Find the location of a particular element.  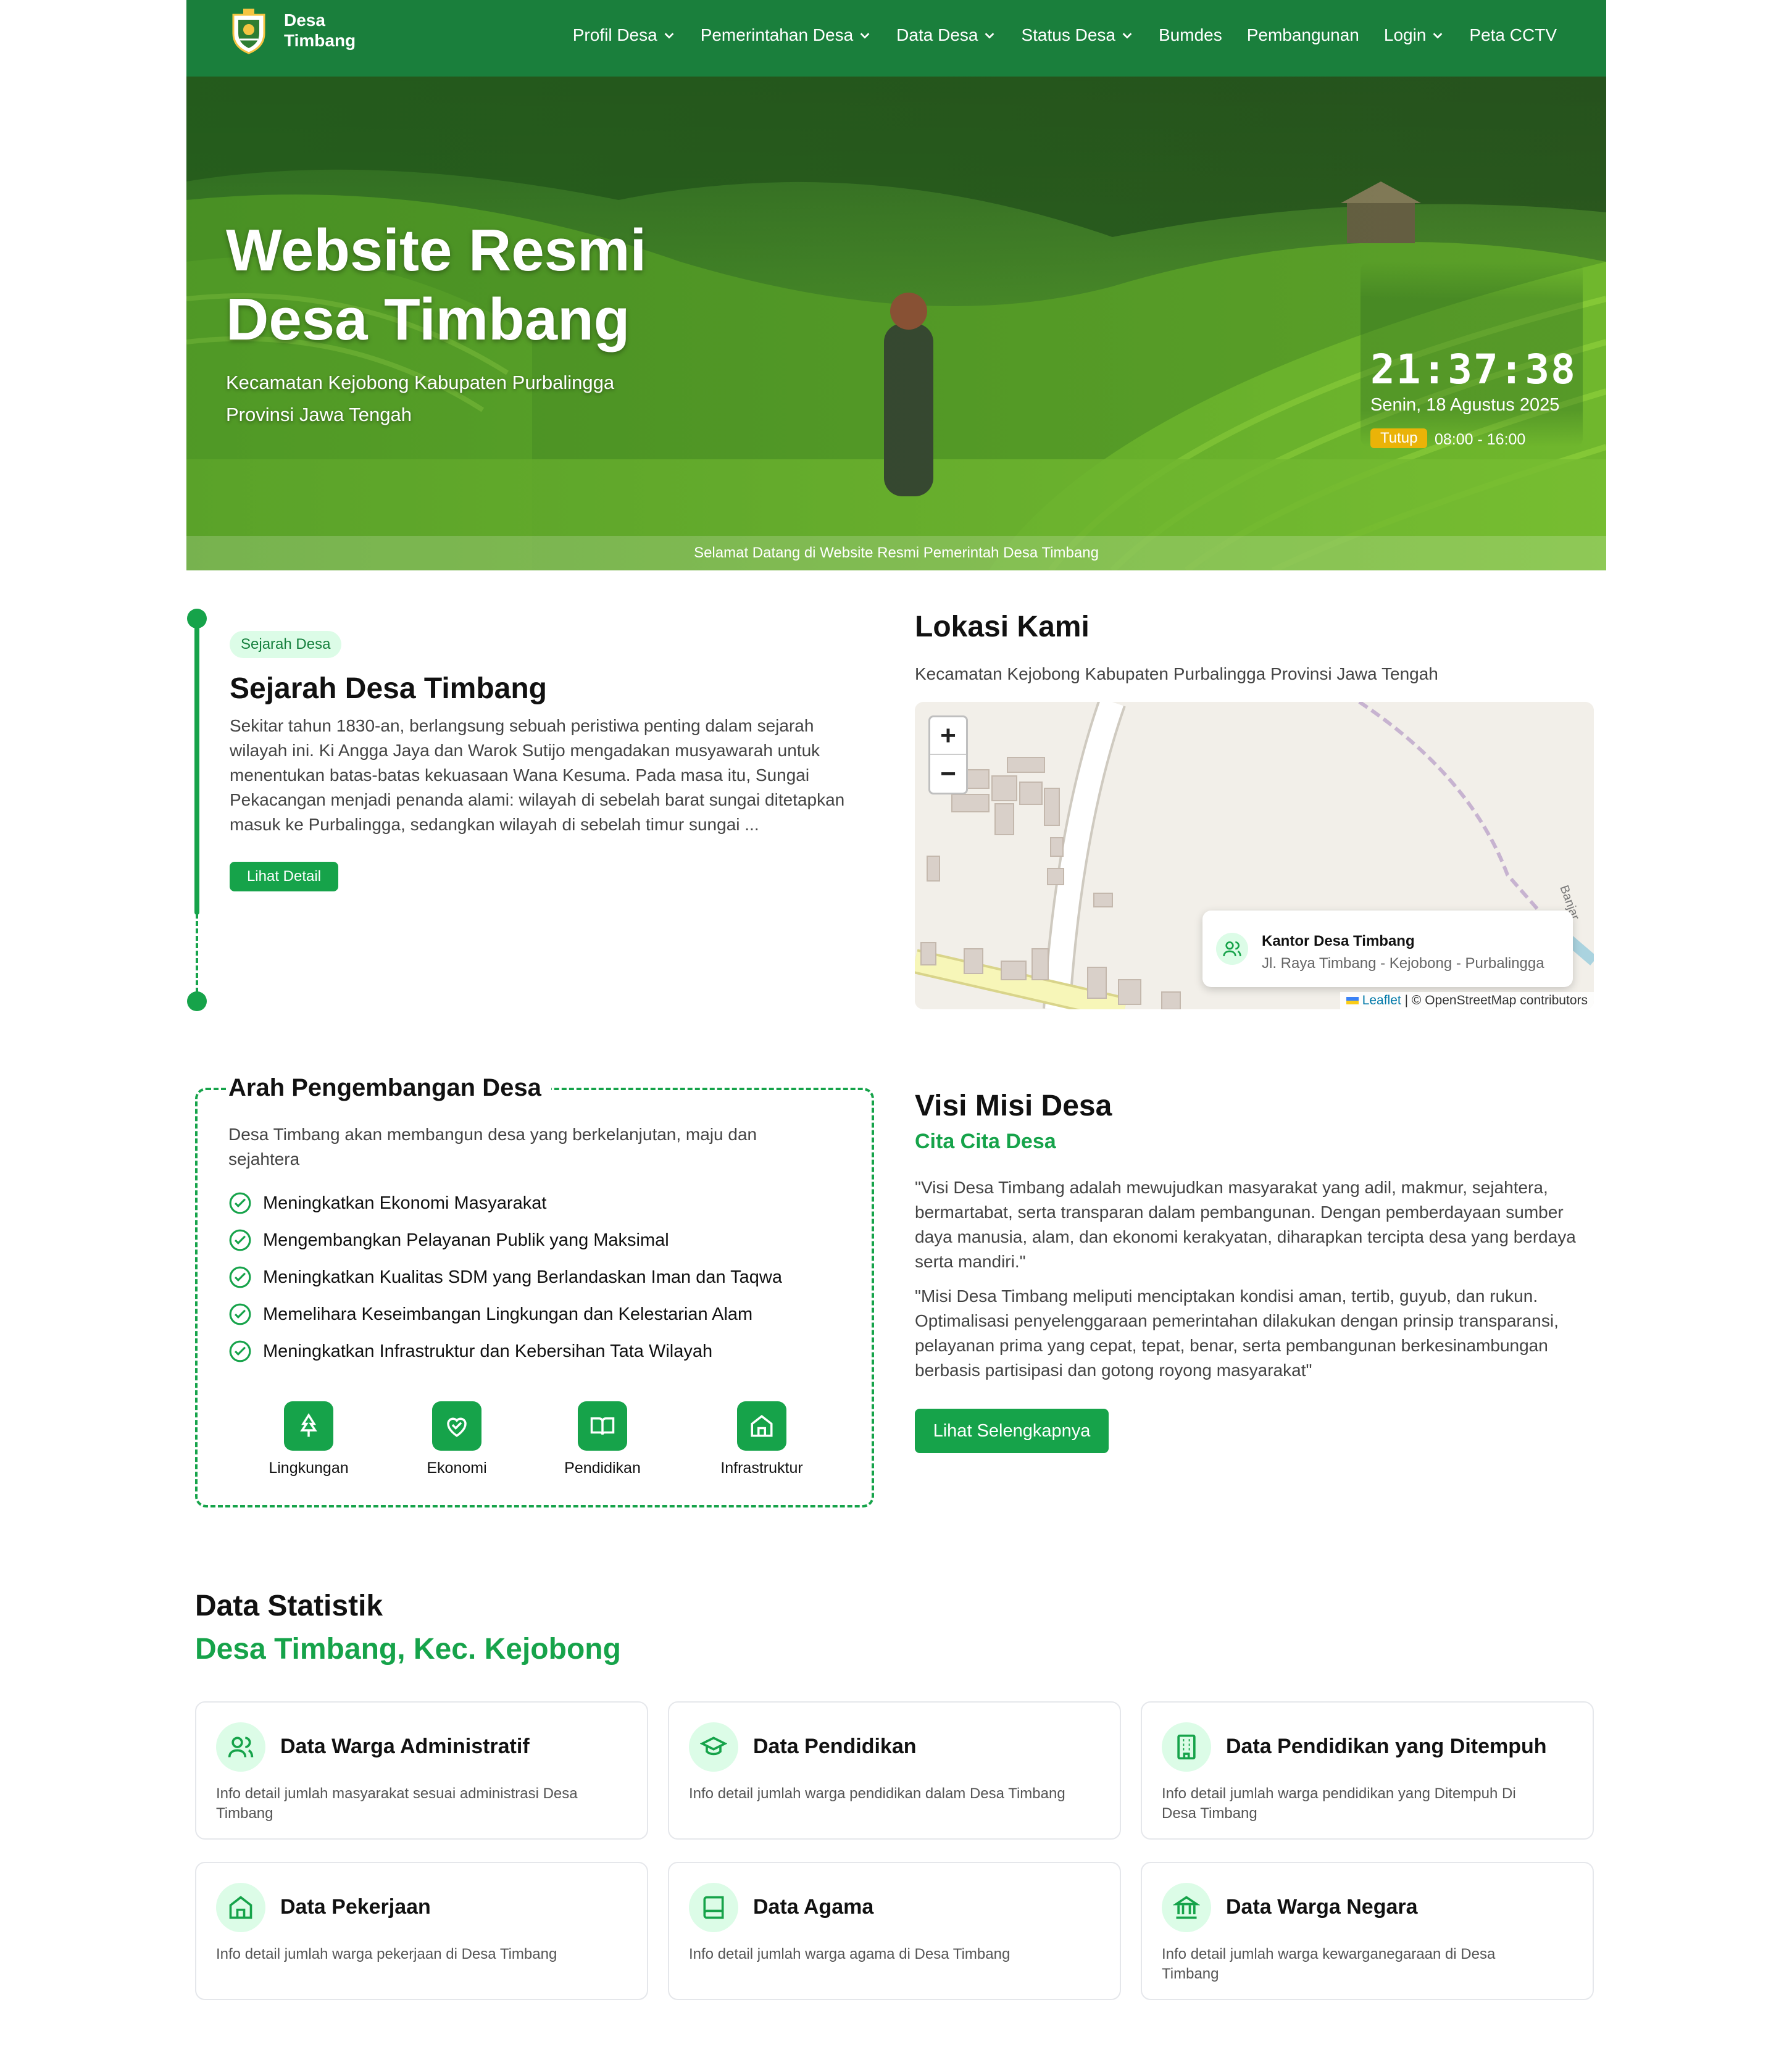

stat-card-desc-line: Desa Timbang is located at coordinates (1209, 1813).